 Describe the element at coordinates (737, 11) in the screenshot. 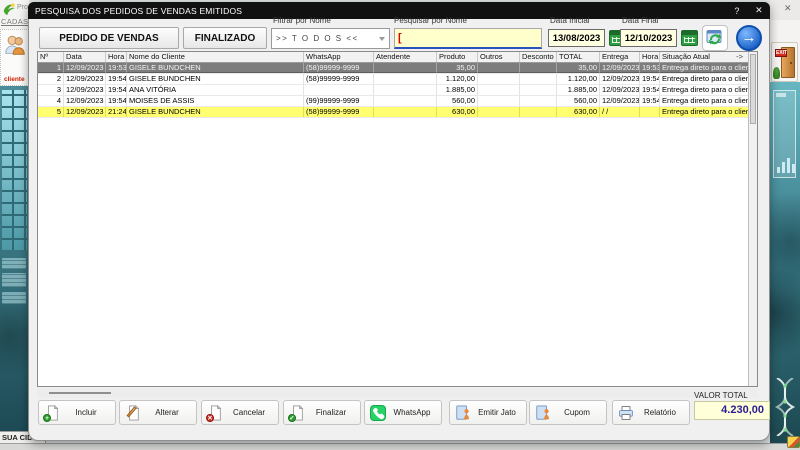

I see `help-icon: ?` at that location.